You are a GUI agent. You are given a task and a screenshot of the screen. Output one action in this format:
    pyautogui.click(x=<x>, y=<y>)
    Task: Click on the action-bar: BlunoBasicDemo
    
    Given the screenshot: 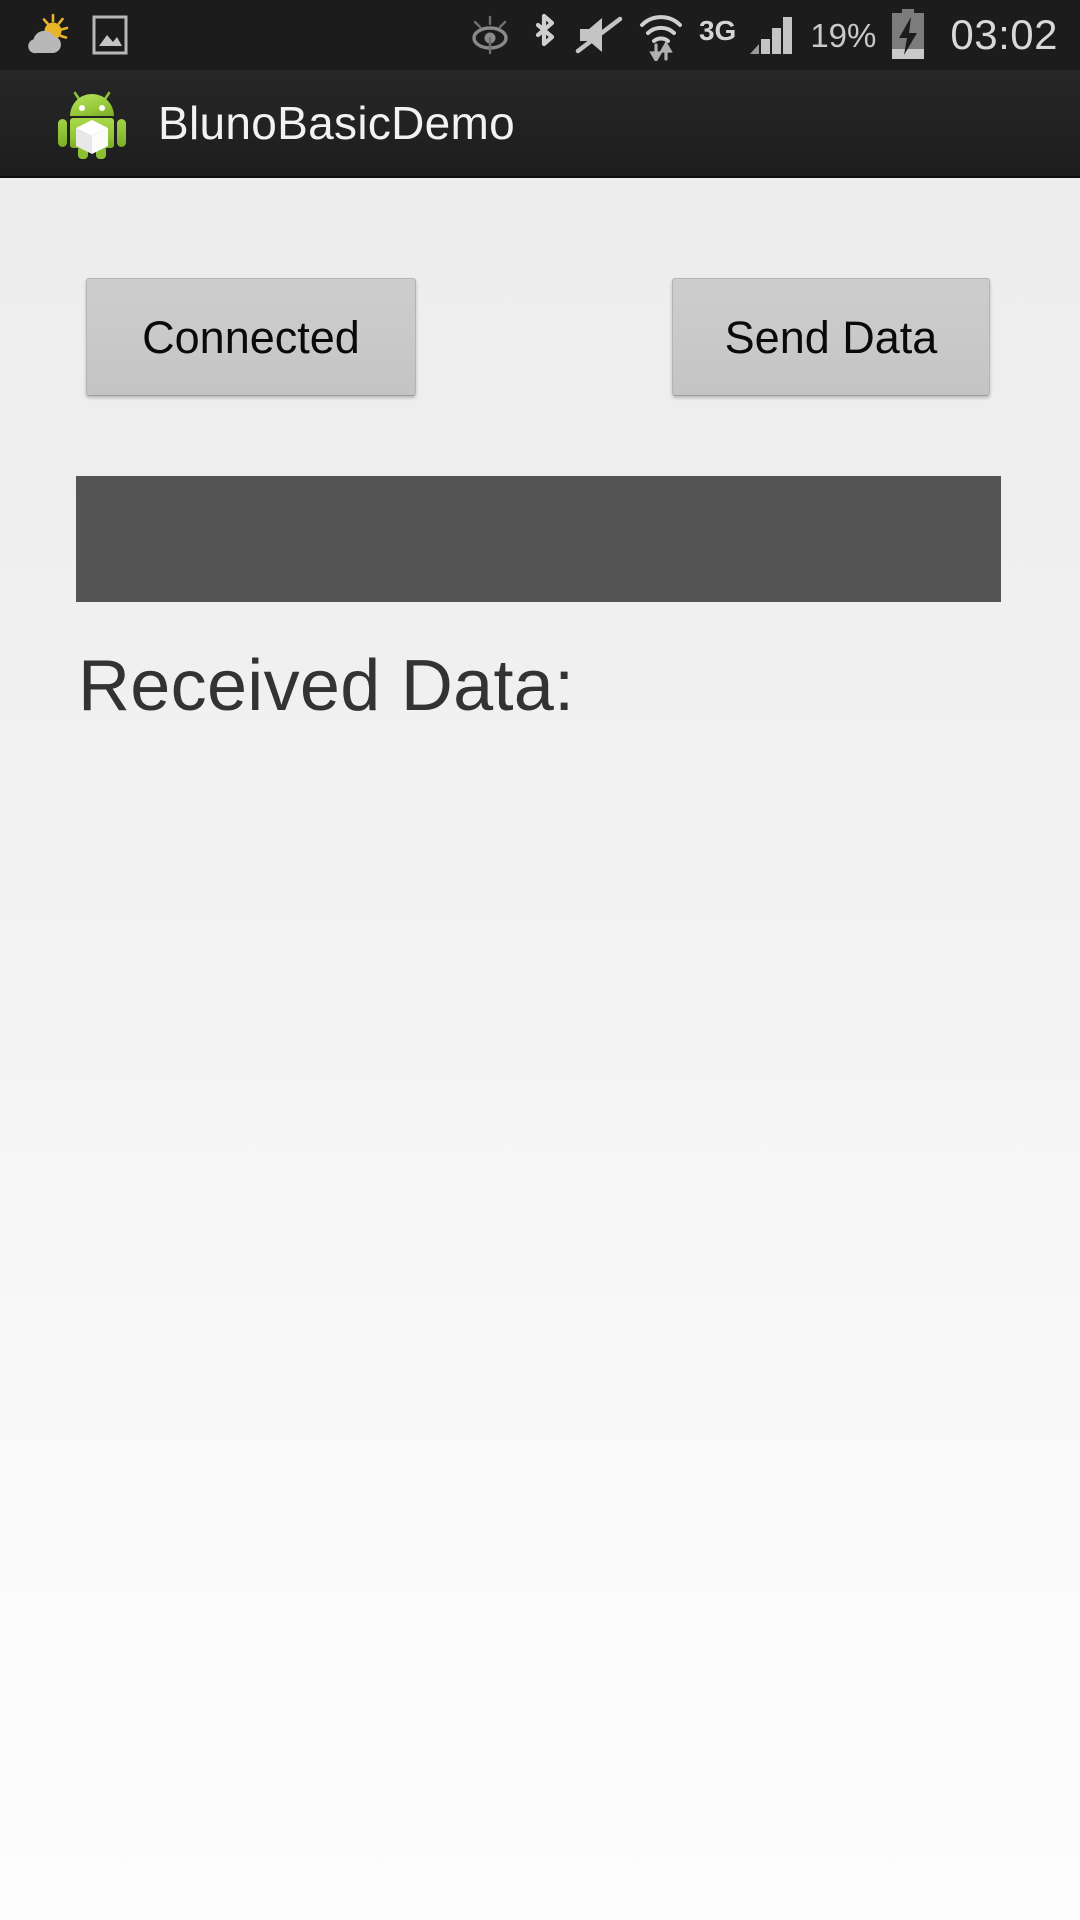 What is the action you would take?
    pyautogui.click(x=540, y=124)
    